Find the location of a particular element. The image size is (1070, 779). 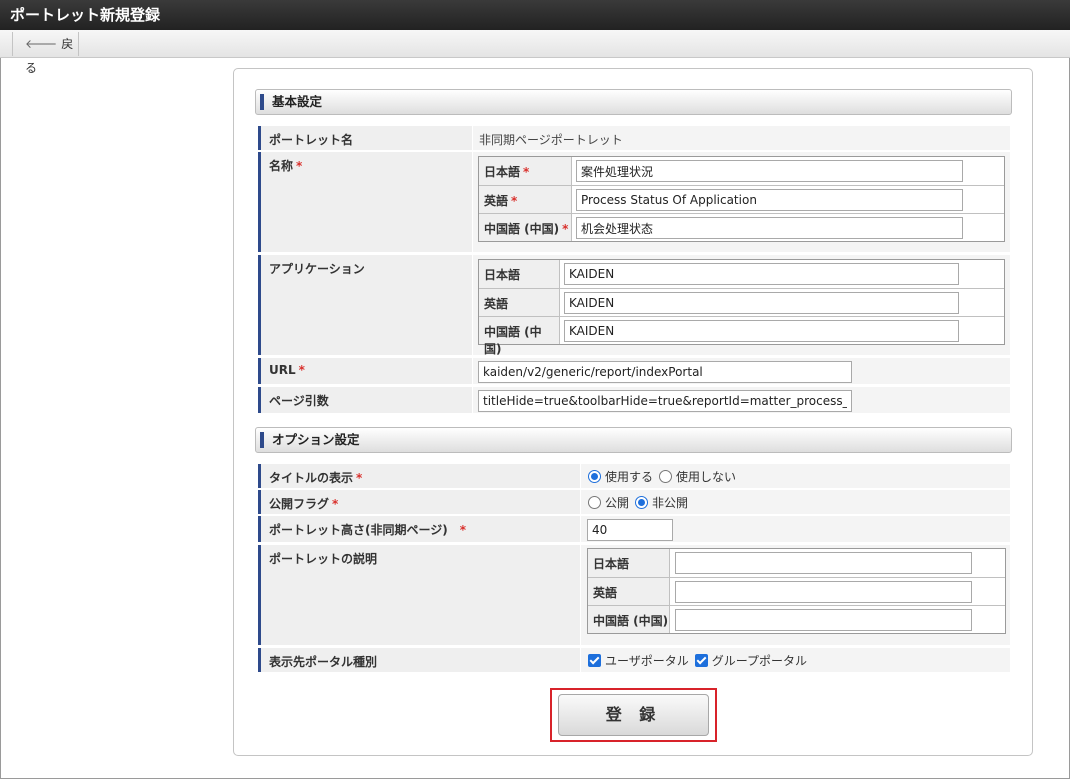

description-zh-label: 中国語 (中国) is located at coordinates (629, 619).